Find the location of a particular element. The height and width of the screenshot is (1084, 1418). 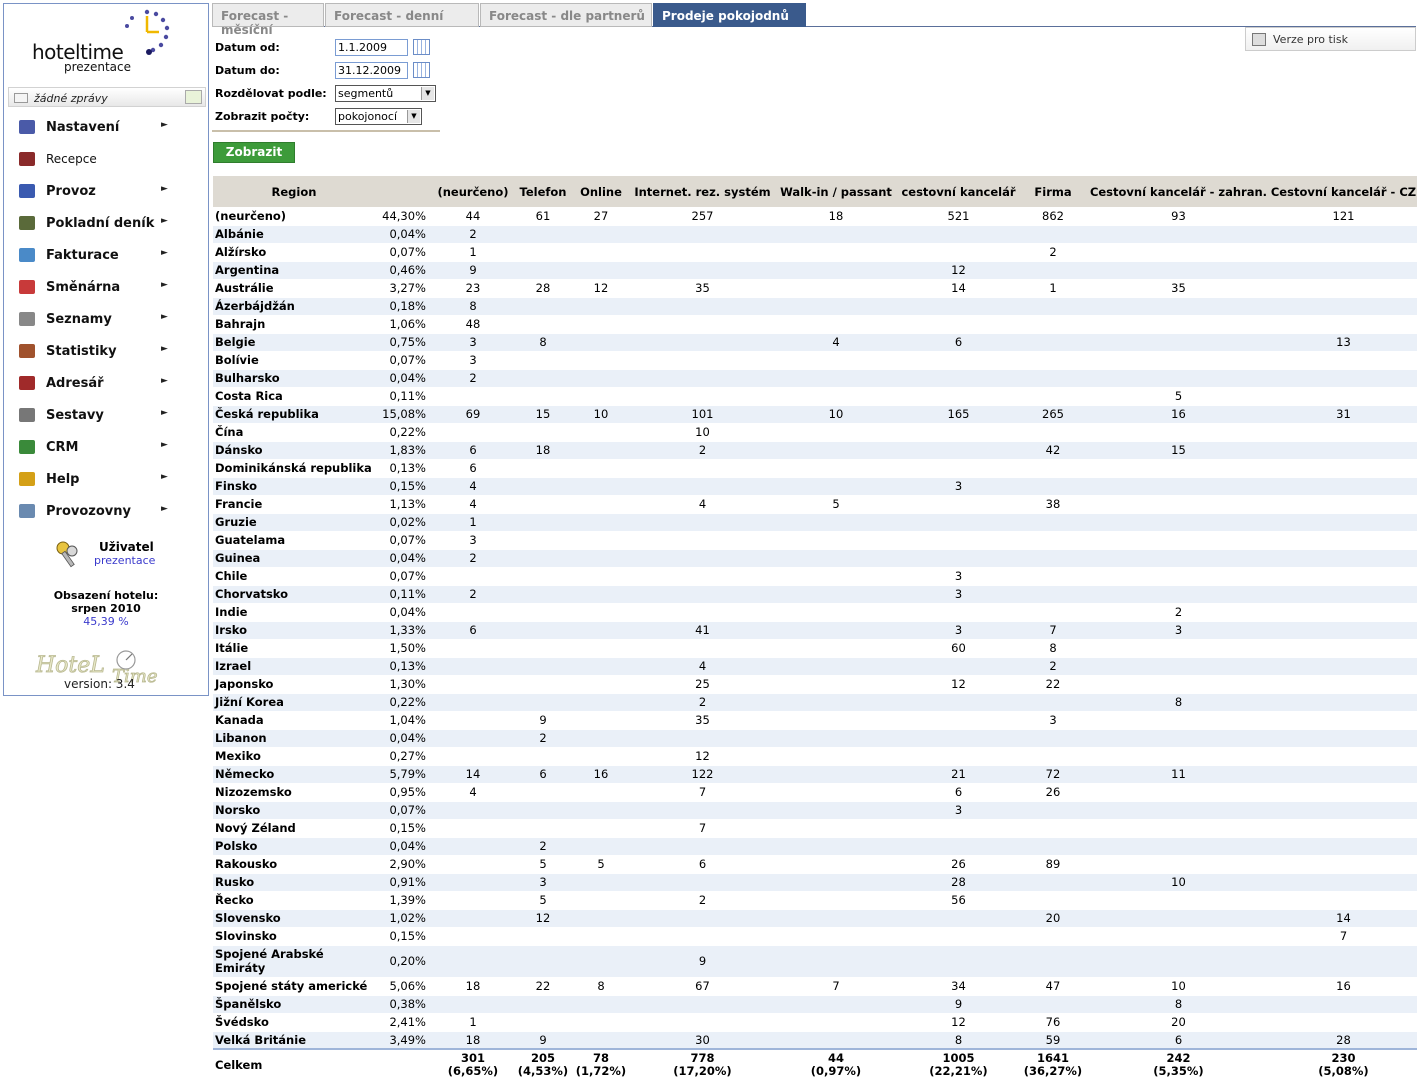

value-cell: 5 is located at coordinates (601, 864).